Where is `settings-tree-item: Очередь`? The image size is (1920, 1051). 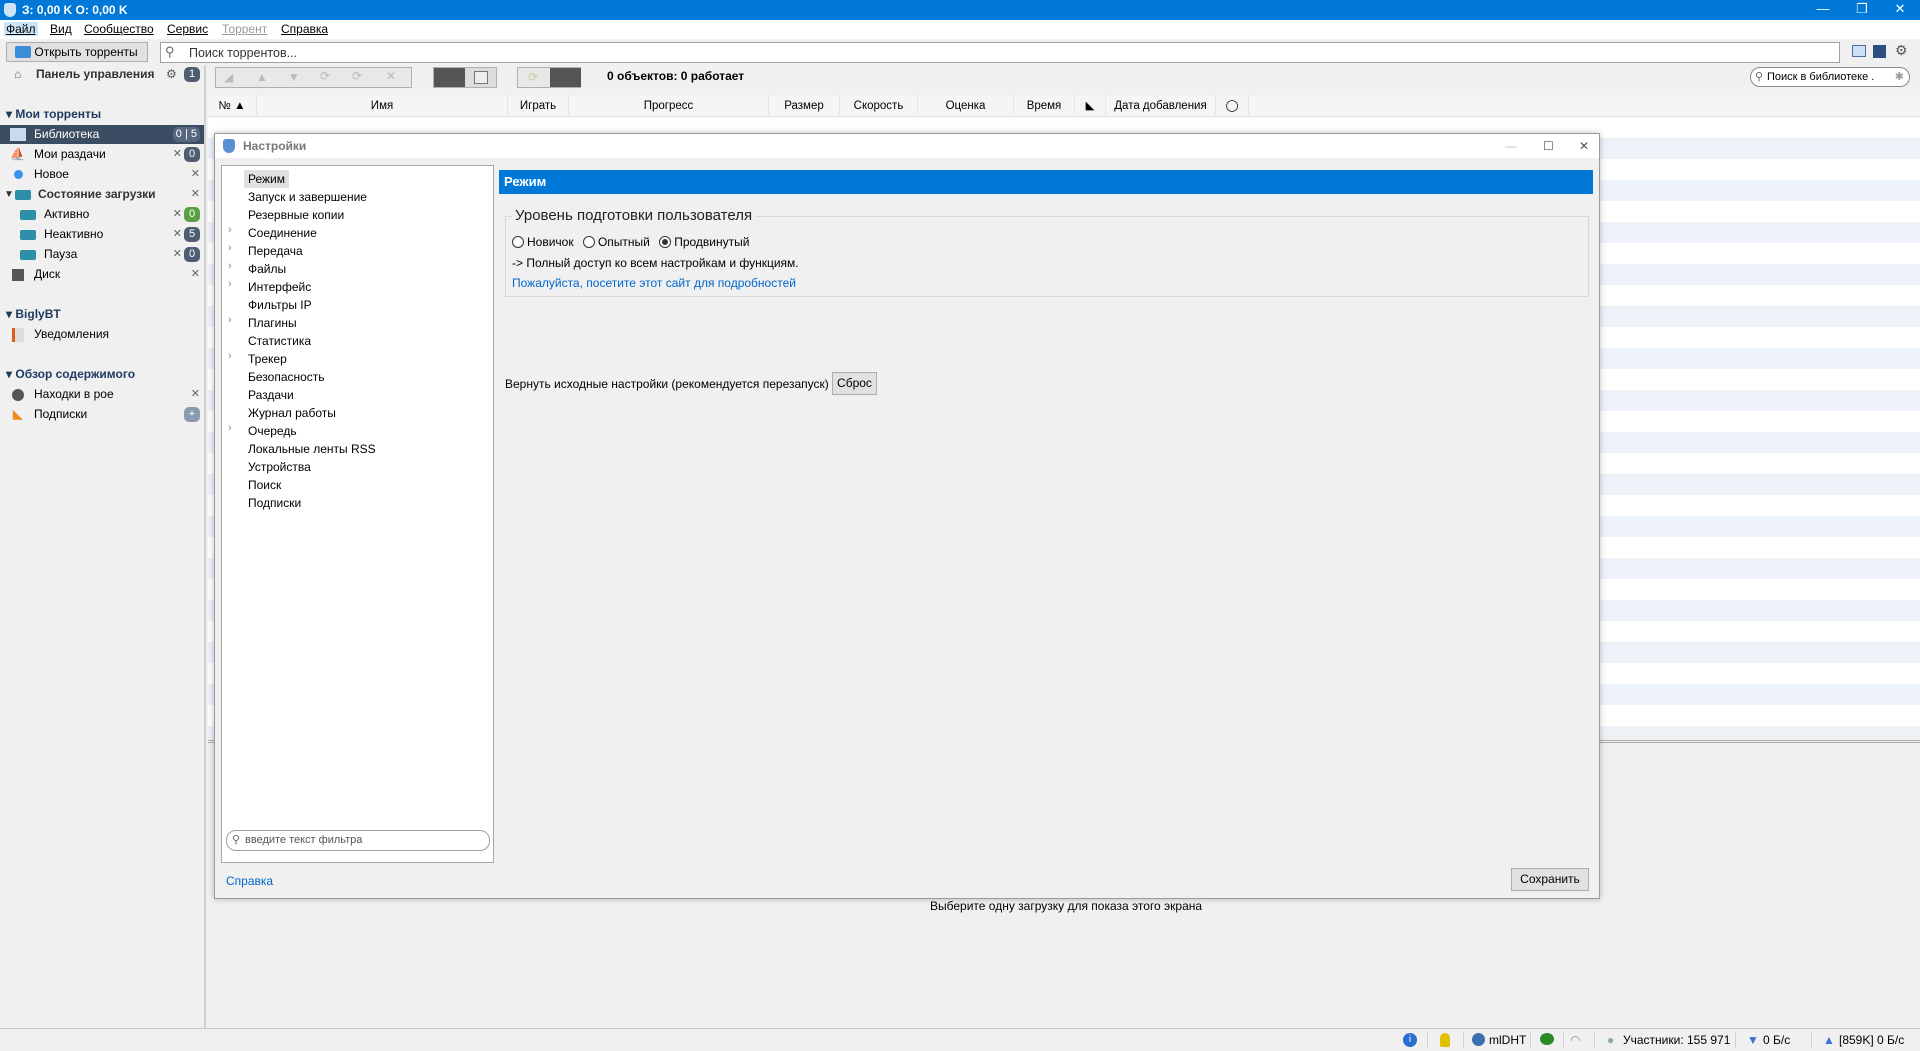
settings-tree-item: Очередь is located at coordinates (272, 431).